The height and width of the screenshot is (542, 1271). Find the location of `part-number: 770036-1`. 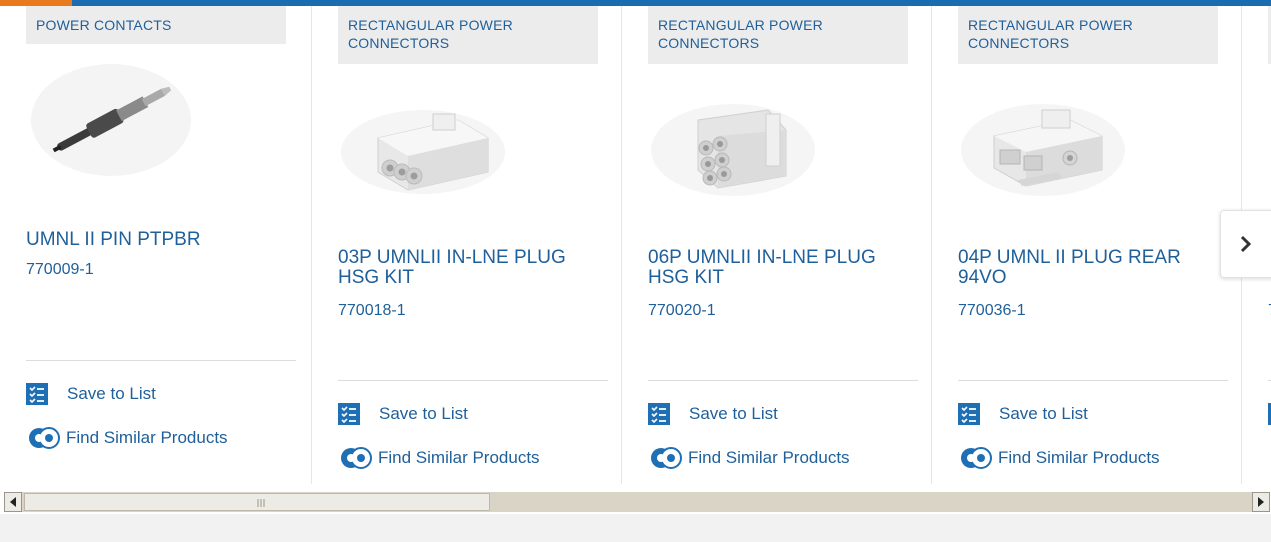

part-number: 770036-1 is located at coordinates (992, 311).